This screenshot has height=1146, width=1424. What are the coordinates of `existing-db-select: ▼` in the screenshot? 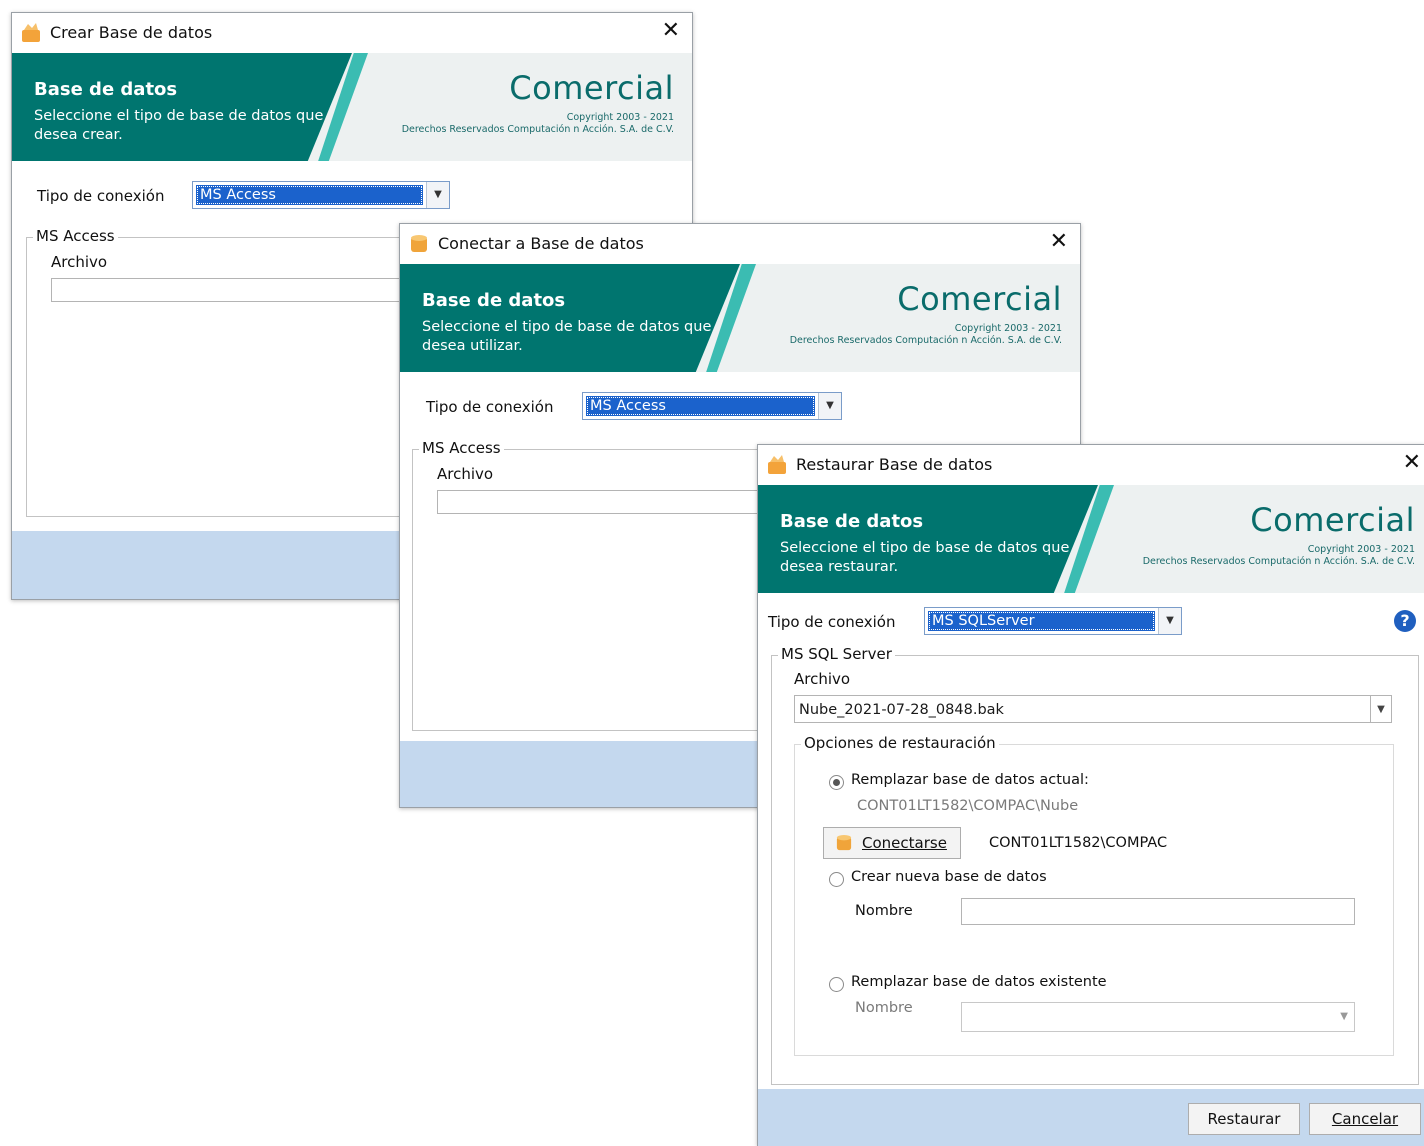 It's located at (1158, 1017).